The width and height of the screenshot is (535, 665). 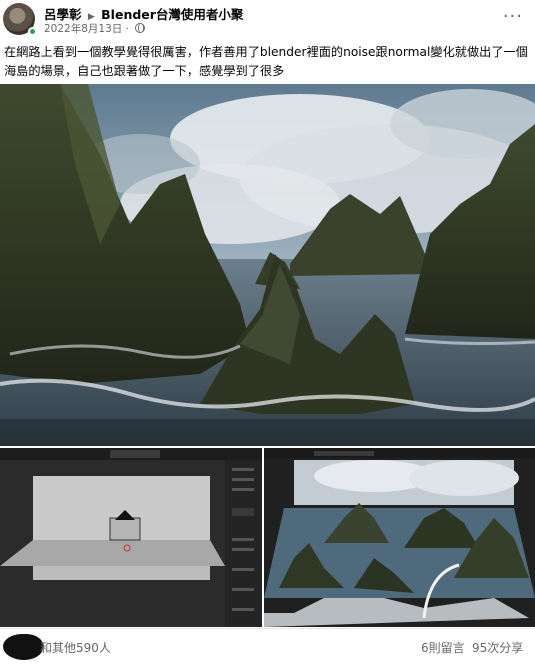 I want to click on island-preview-thumbnail, so click(x=399, y=537).